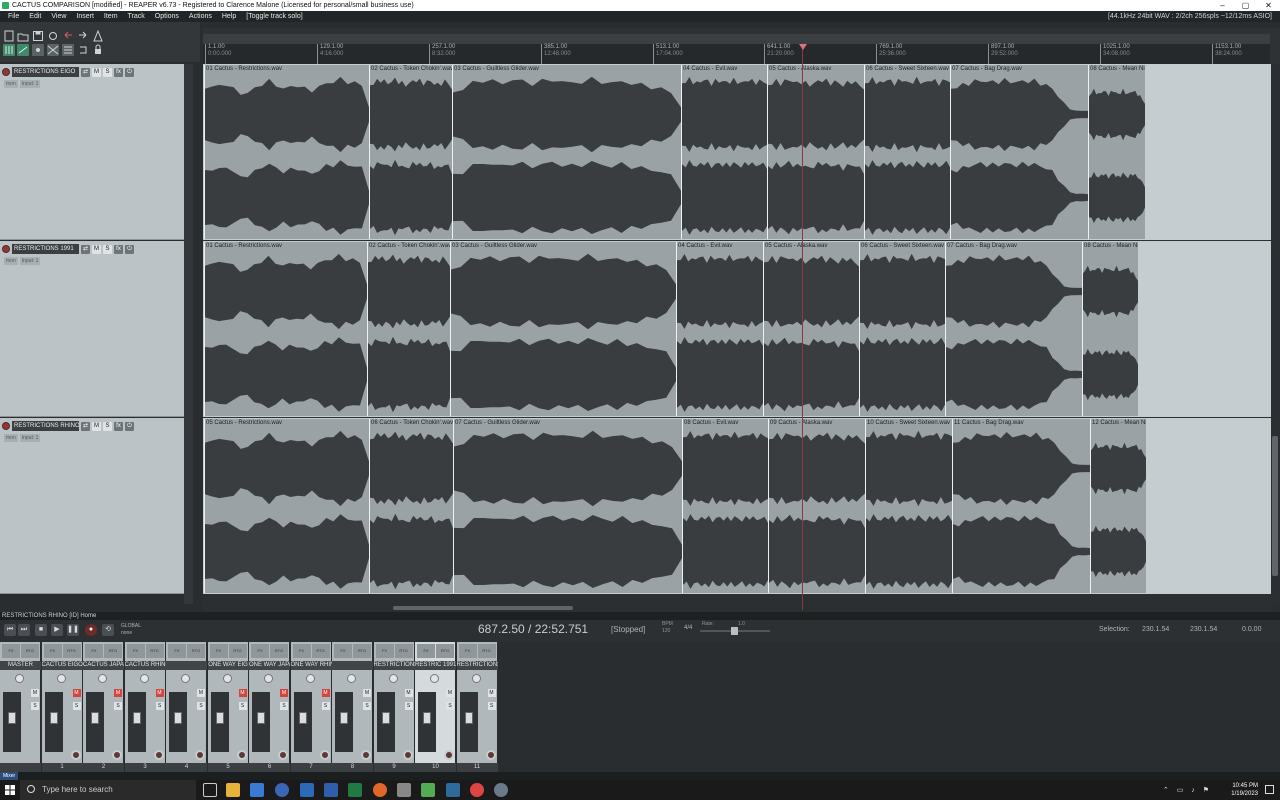 This screenshot has width=1280, height=800. I want to click on mixer-channel-strip: FX RTG ONE WAY RHIN M S 7, so click(311, 707).